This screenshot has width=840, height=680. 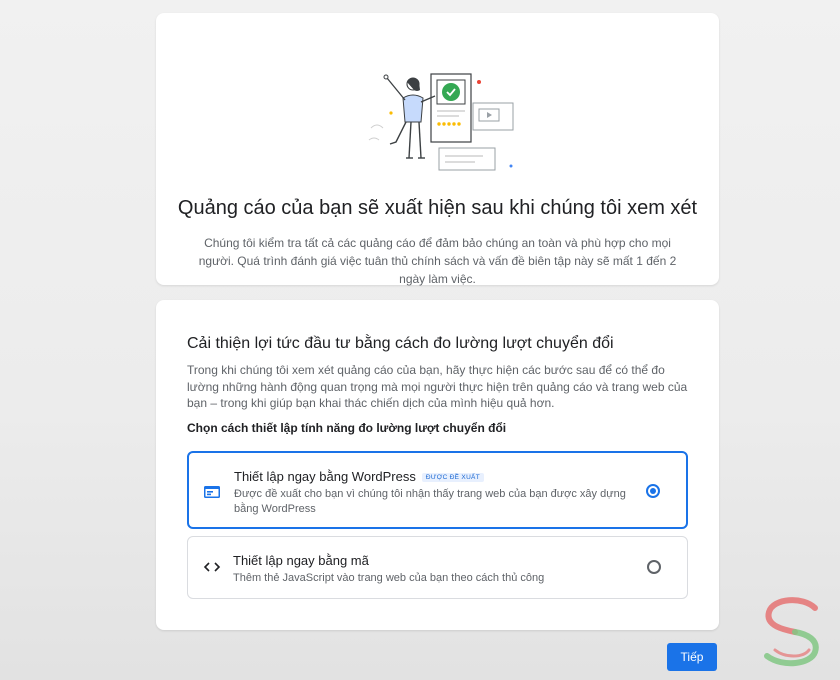 I want to click on next-button: Tiếp, so click(x=692, y=657).